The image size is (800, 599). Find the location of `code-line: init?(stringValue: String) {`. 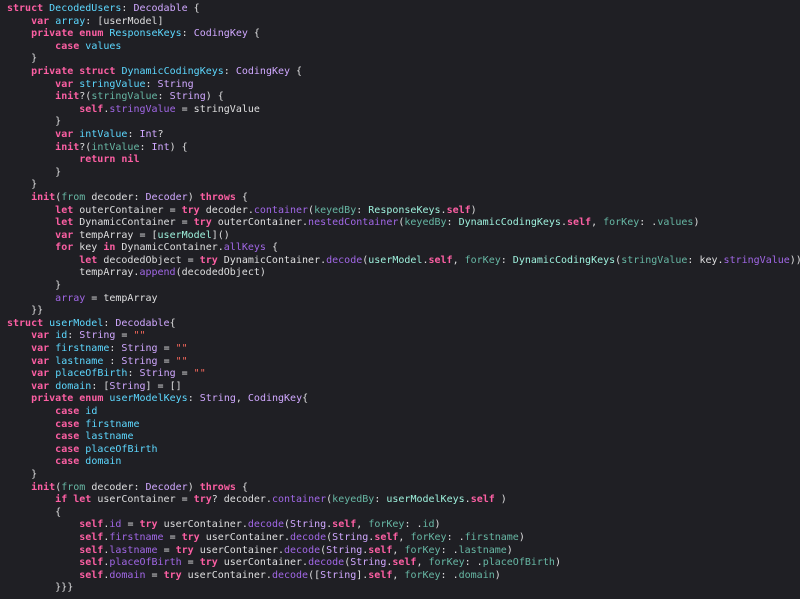

code-line: init?(stringValue: String) { is located at coordinates (403, 97).